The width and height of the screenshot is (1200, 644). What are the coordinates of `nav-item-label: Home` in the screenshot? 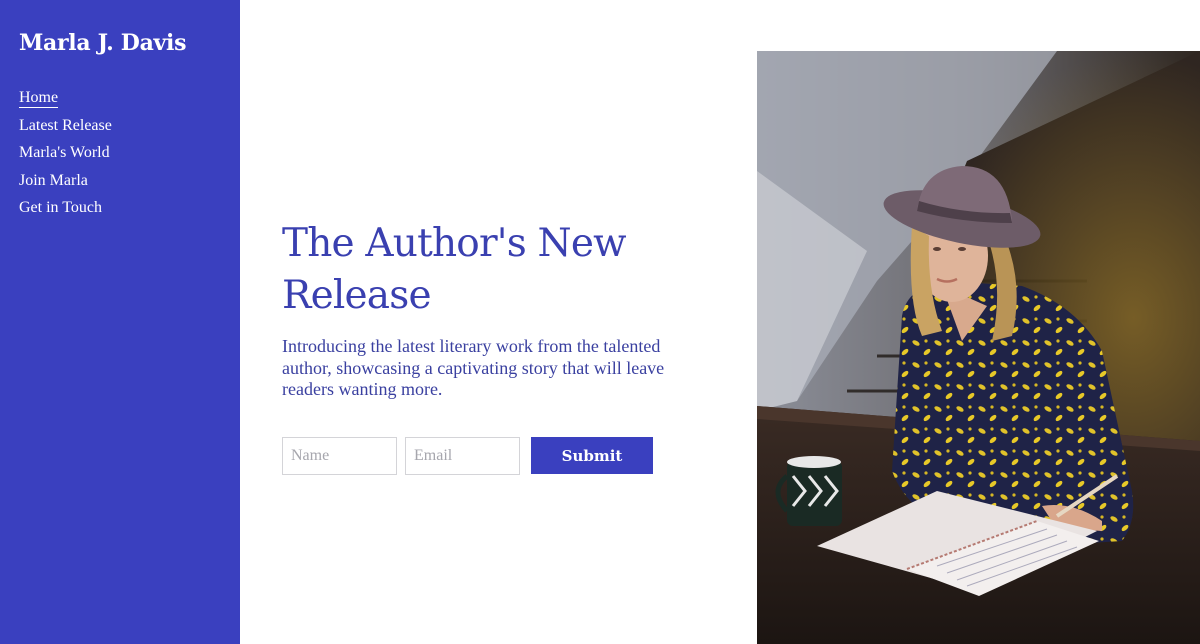 It's located at (39, 98).